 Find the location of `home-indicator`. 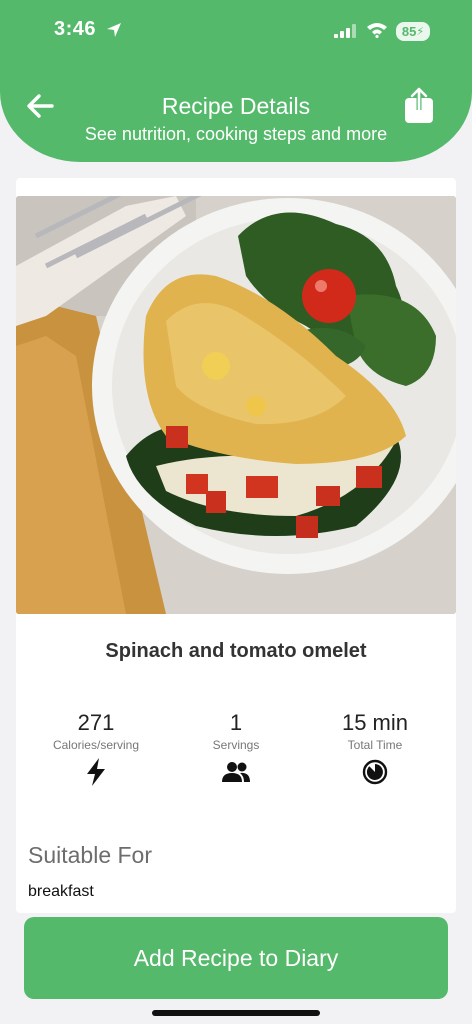

home-indicator is located at coordinates (236, 1013).